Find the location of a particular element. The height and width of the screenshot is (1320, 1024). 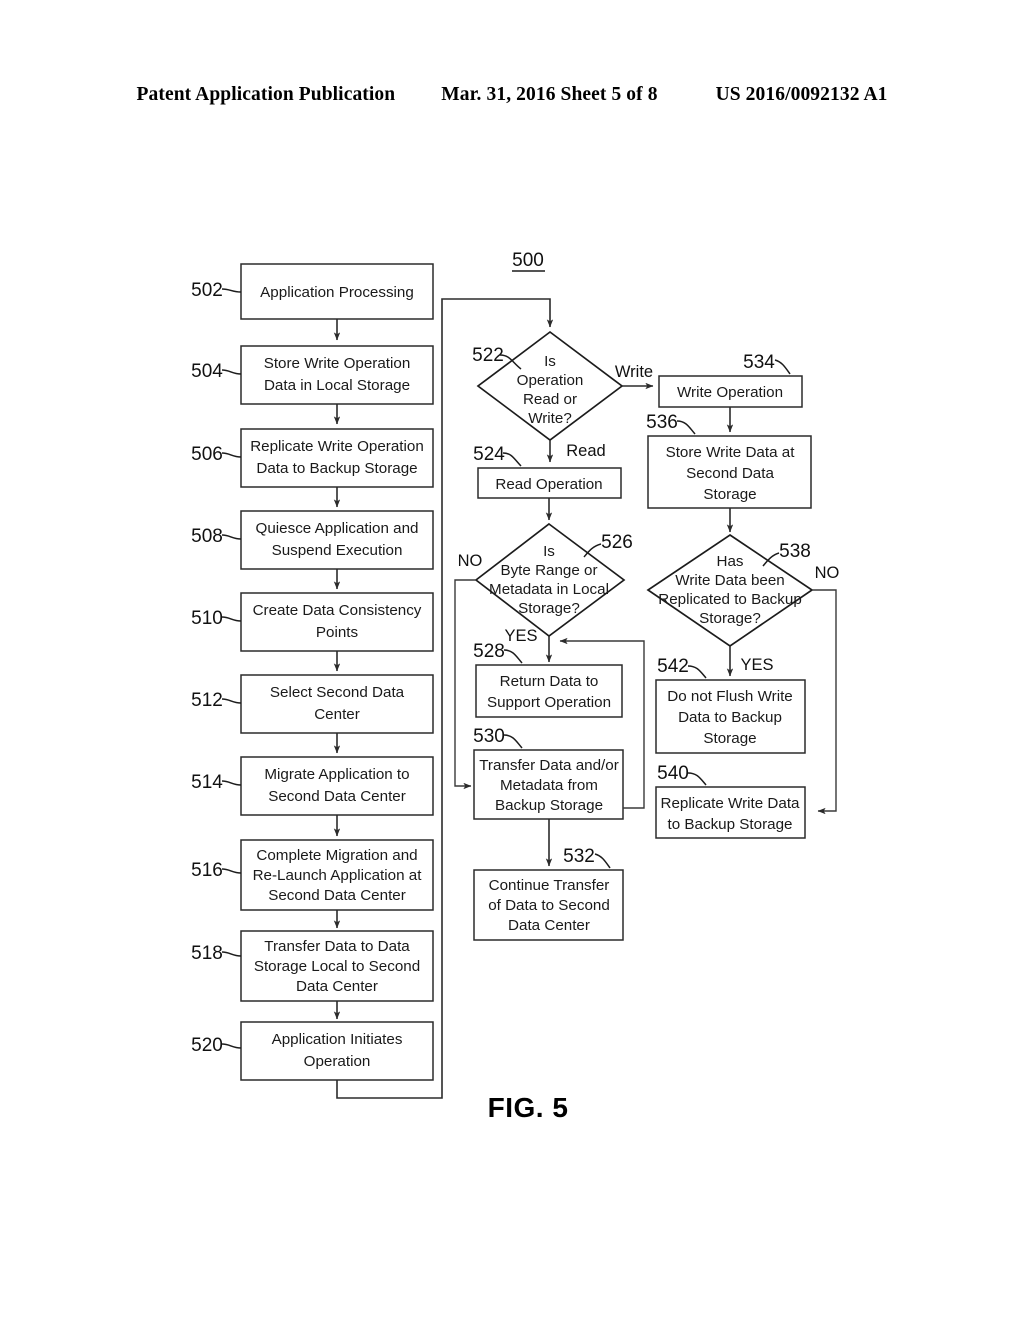

node-508-line-0: Quiesce Application and is located at coordinates (337, 528).